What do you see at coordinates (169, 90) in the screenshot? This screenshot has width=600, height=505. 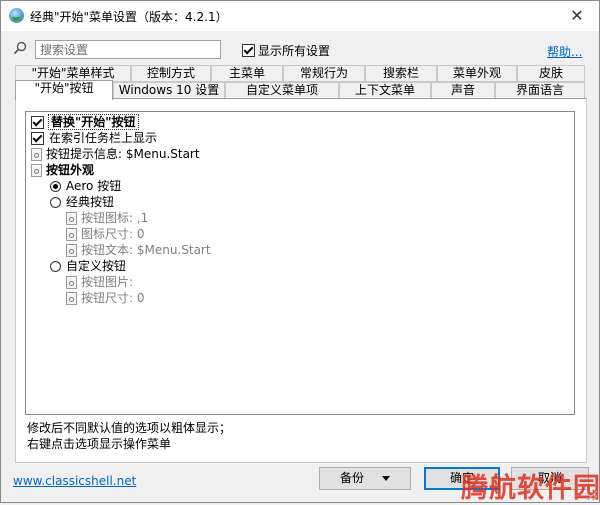 I see `tab-windows10-settings: Windows 10 设置` at bounding box center [169, 90].